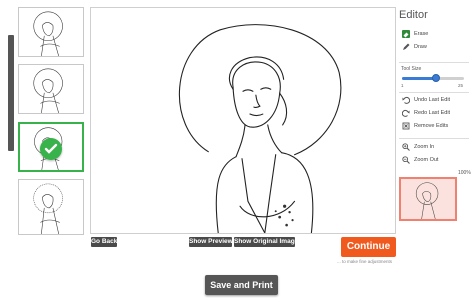 The image size is (474, 298). I want to click on hint-text: ... to make fine adjustments, so click(365, 261).